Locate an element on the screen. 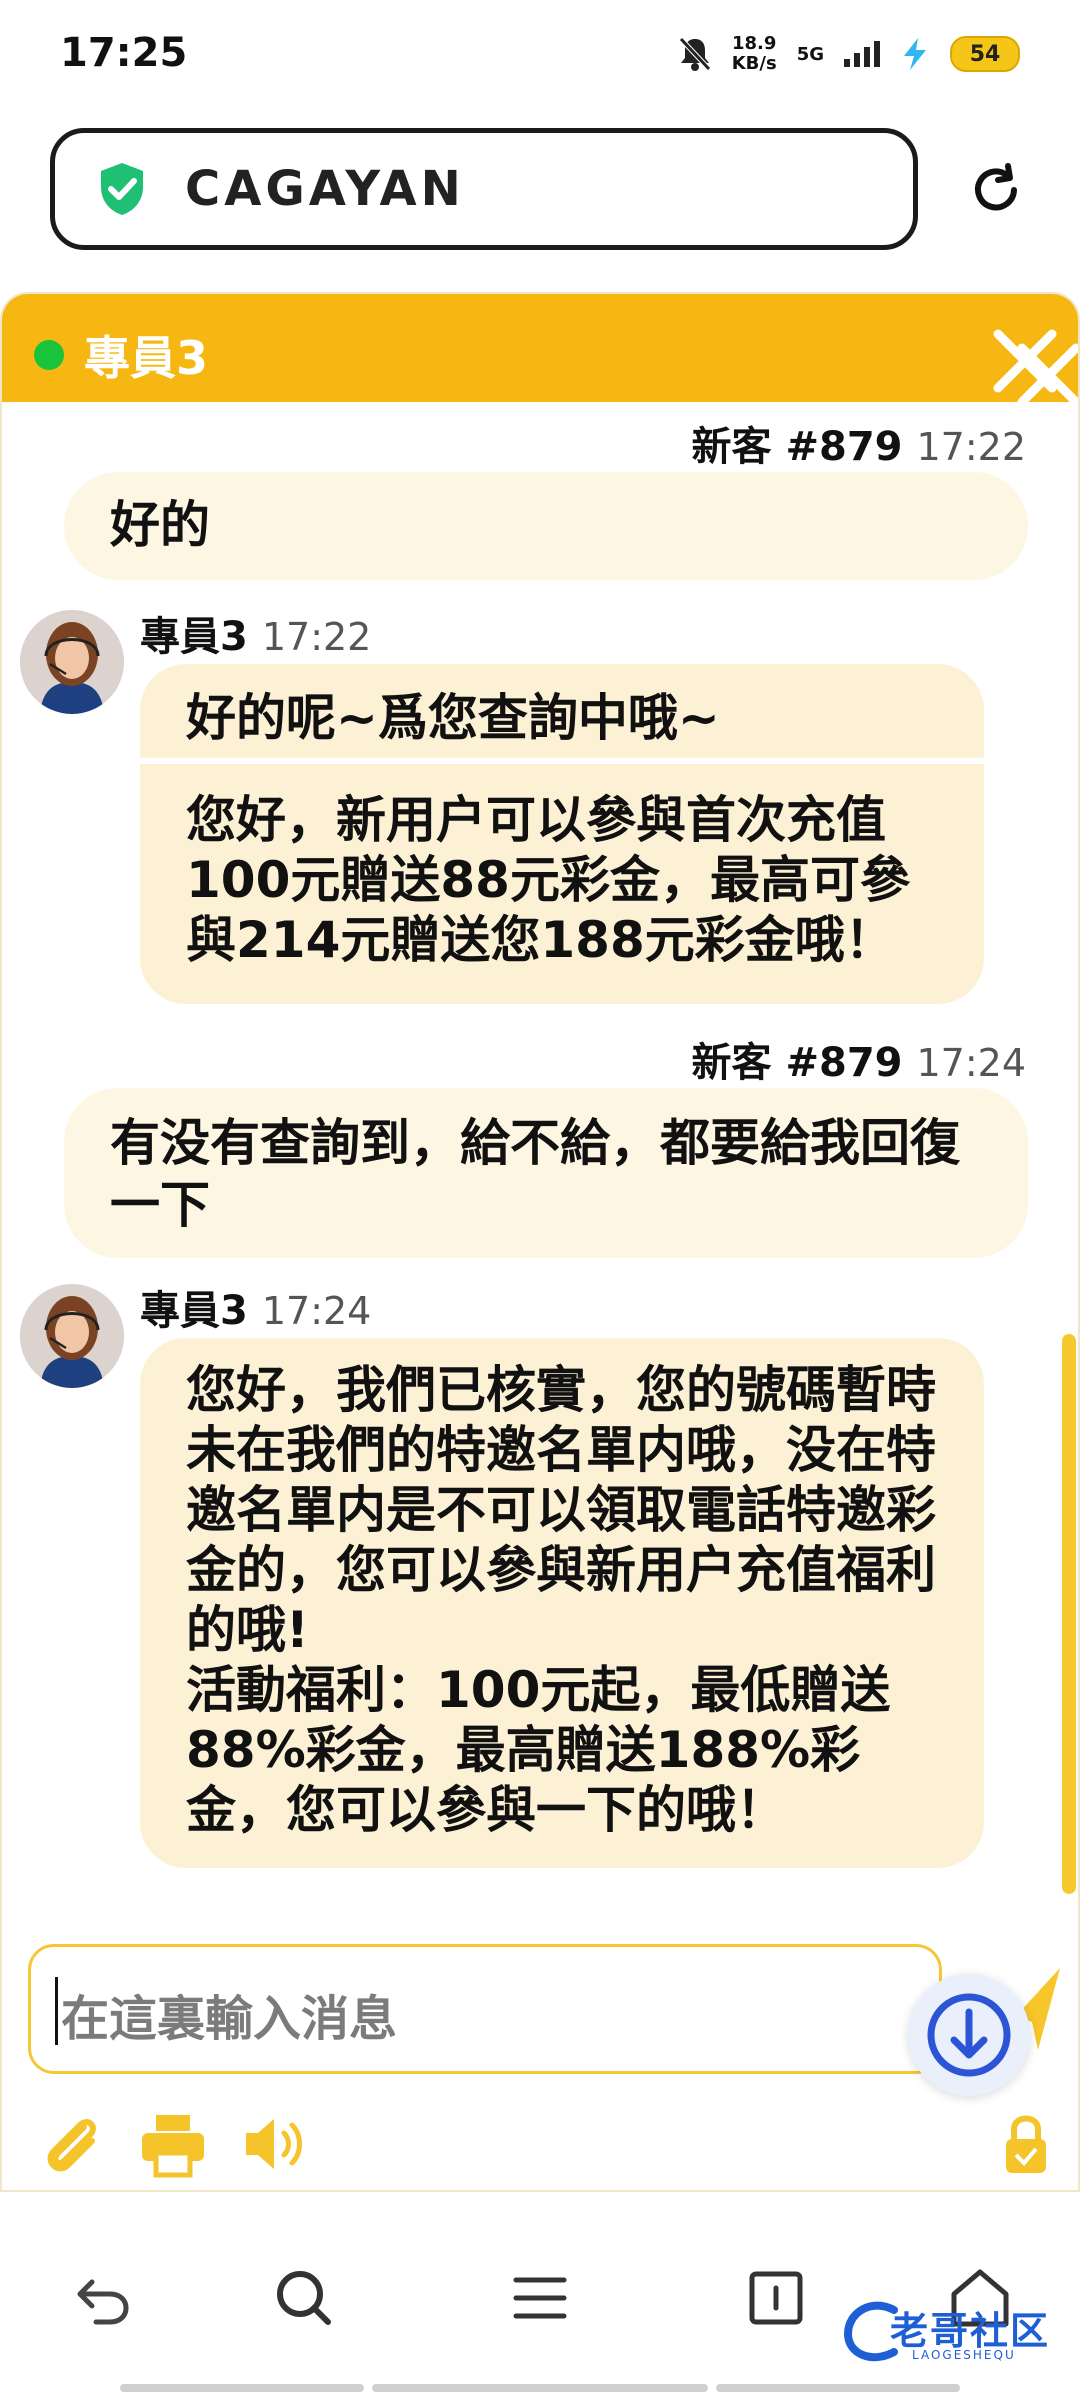 The height and width of the screenshot is (2400, 1080). printer-icon is located at coordinates (173, 2144).